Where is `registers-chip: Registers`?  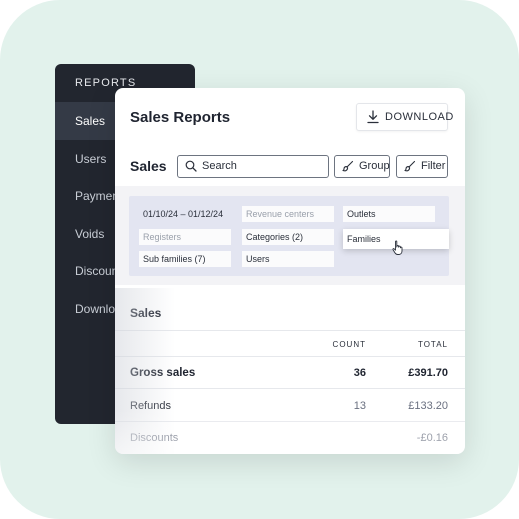
registers-chip: Registers is located at coordinates (185, 237).